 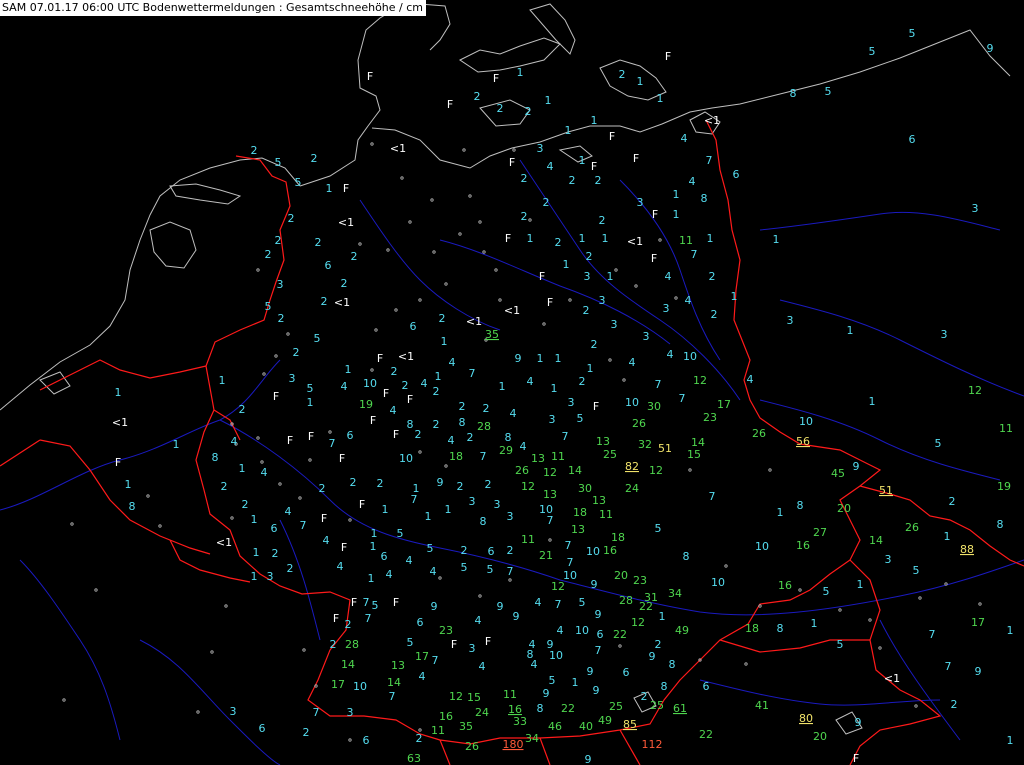 I want to click on station-value: 112, so click(x=652, y=744).